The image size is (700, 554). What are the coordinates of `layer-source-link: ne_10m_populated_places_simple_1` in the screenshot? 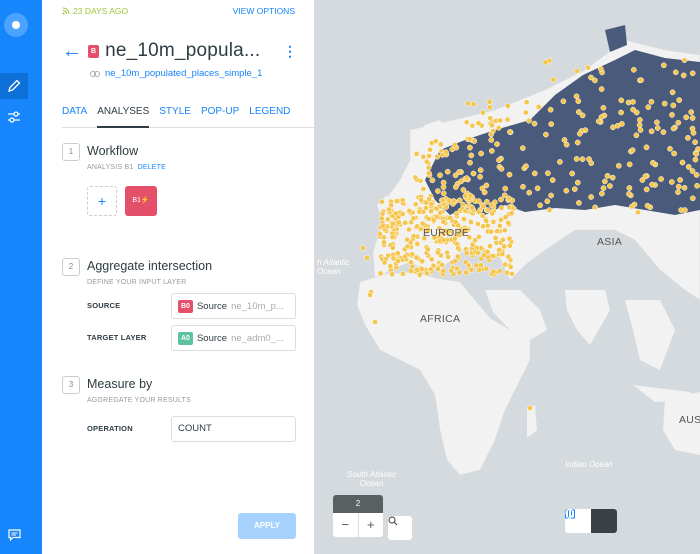 It's located at (176, 73).